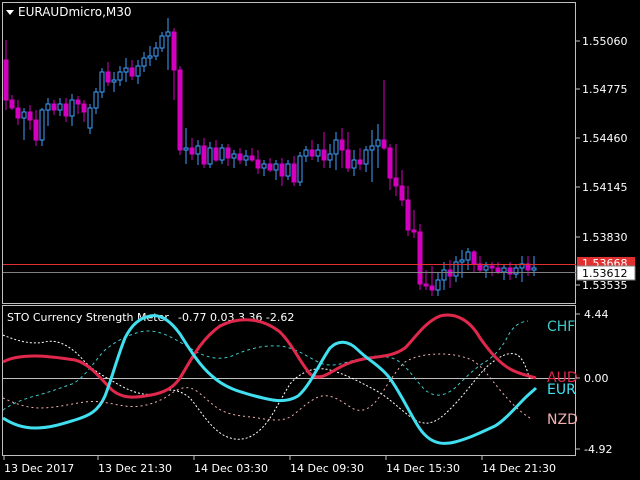 The width and height of the screenshot is (640, 480). Describe the element at coordinates (605, 285) in the screenshot. I see `price-axis-label: 1.53535` at that location.